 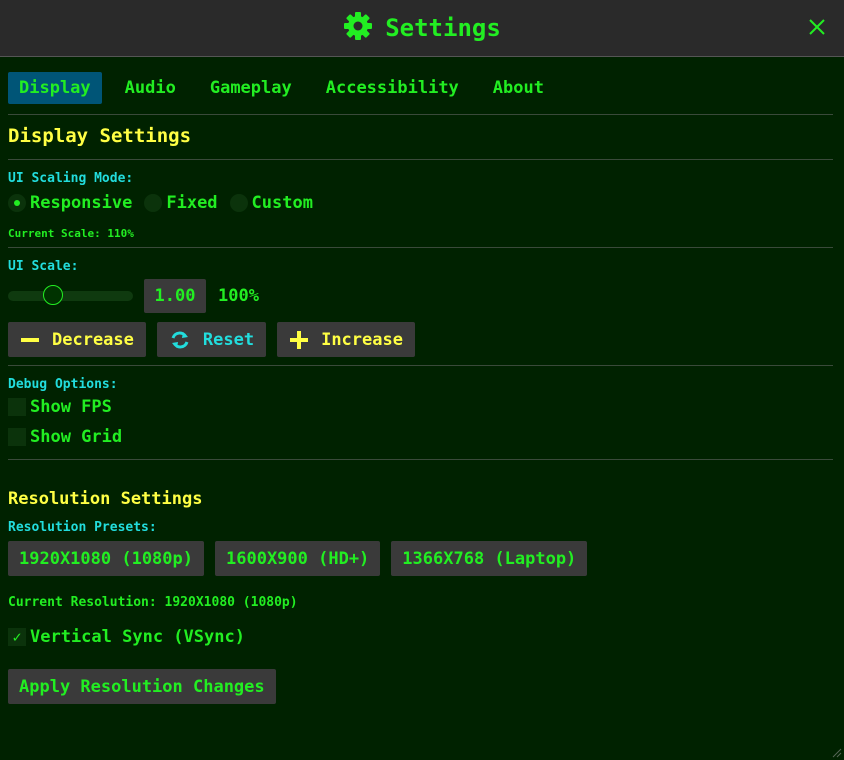 I want to click on resolution-presets-label: Resolution Presets:, so click(x=82, y=527).